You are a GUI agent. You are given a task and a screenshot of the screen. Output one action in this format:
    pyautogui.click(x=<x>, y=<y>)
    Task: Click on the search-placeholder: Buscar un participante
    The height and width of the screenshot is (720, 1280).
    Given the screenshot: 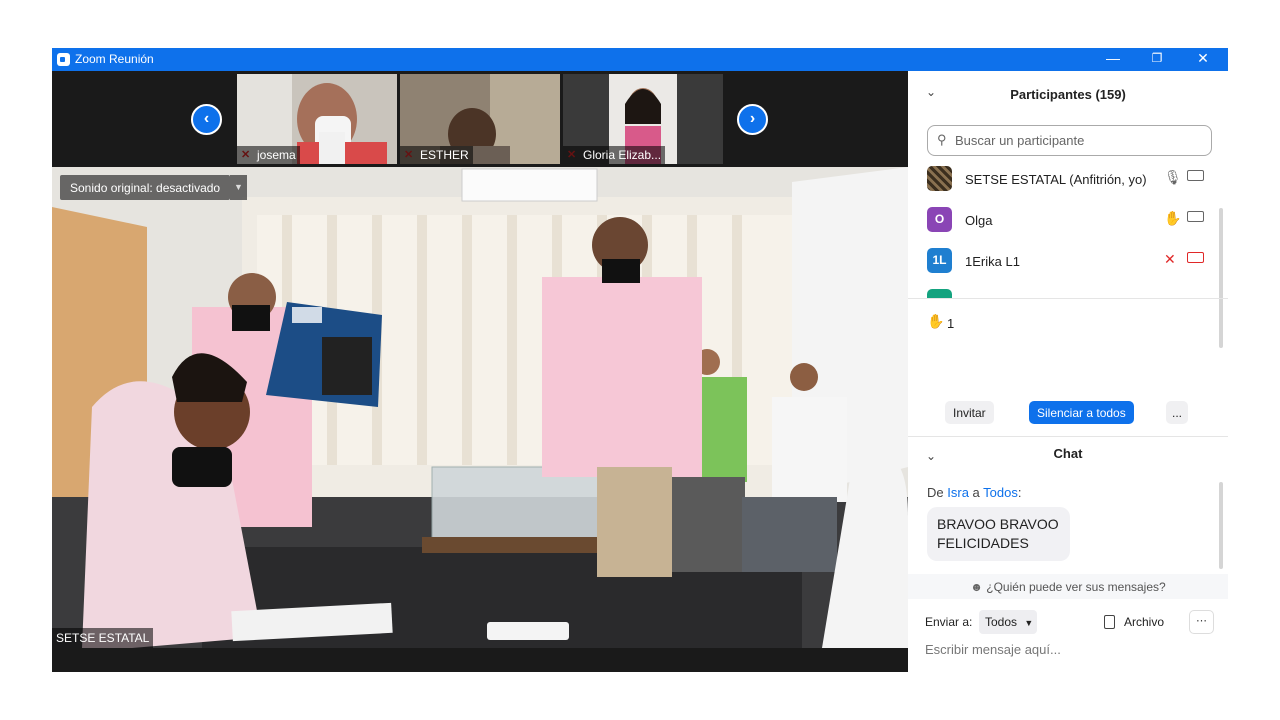 What is the action you would take?
    pyautogui.click(x=1020, y=140)
    